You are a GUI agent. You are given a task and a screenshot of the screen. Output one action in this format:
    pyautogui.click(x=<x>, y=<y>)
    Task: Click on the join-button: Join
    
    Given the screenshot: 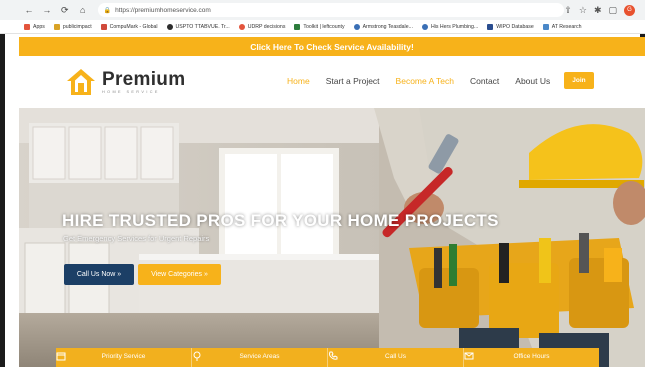 What is the action you would take?
    pyautogui.click(x=579, y=80)
    